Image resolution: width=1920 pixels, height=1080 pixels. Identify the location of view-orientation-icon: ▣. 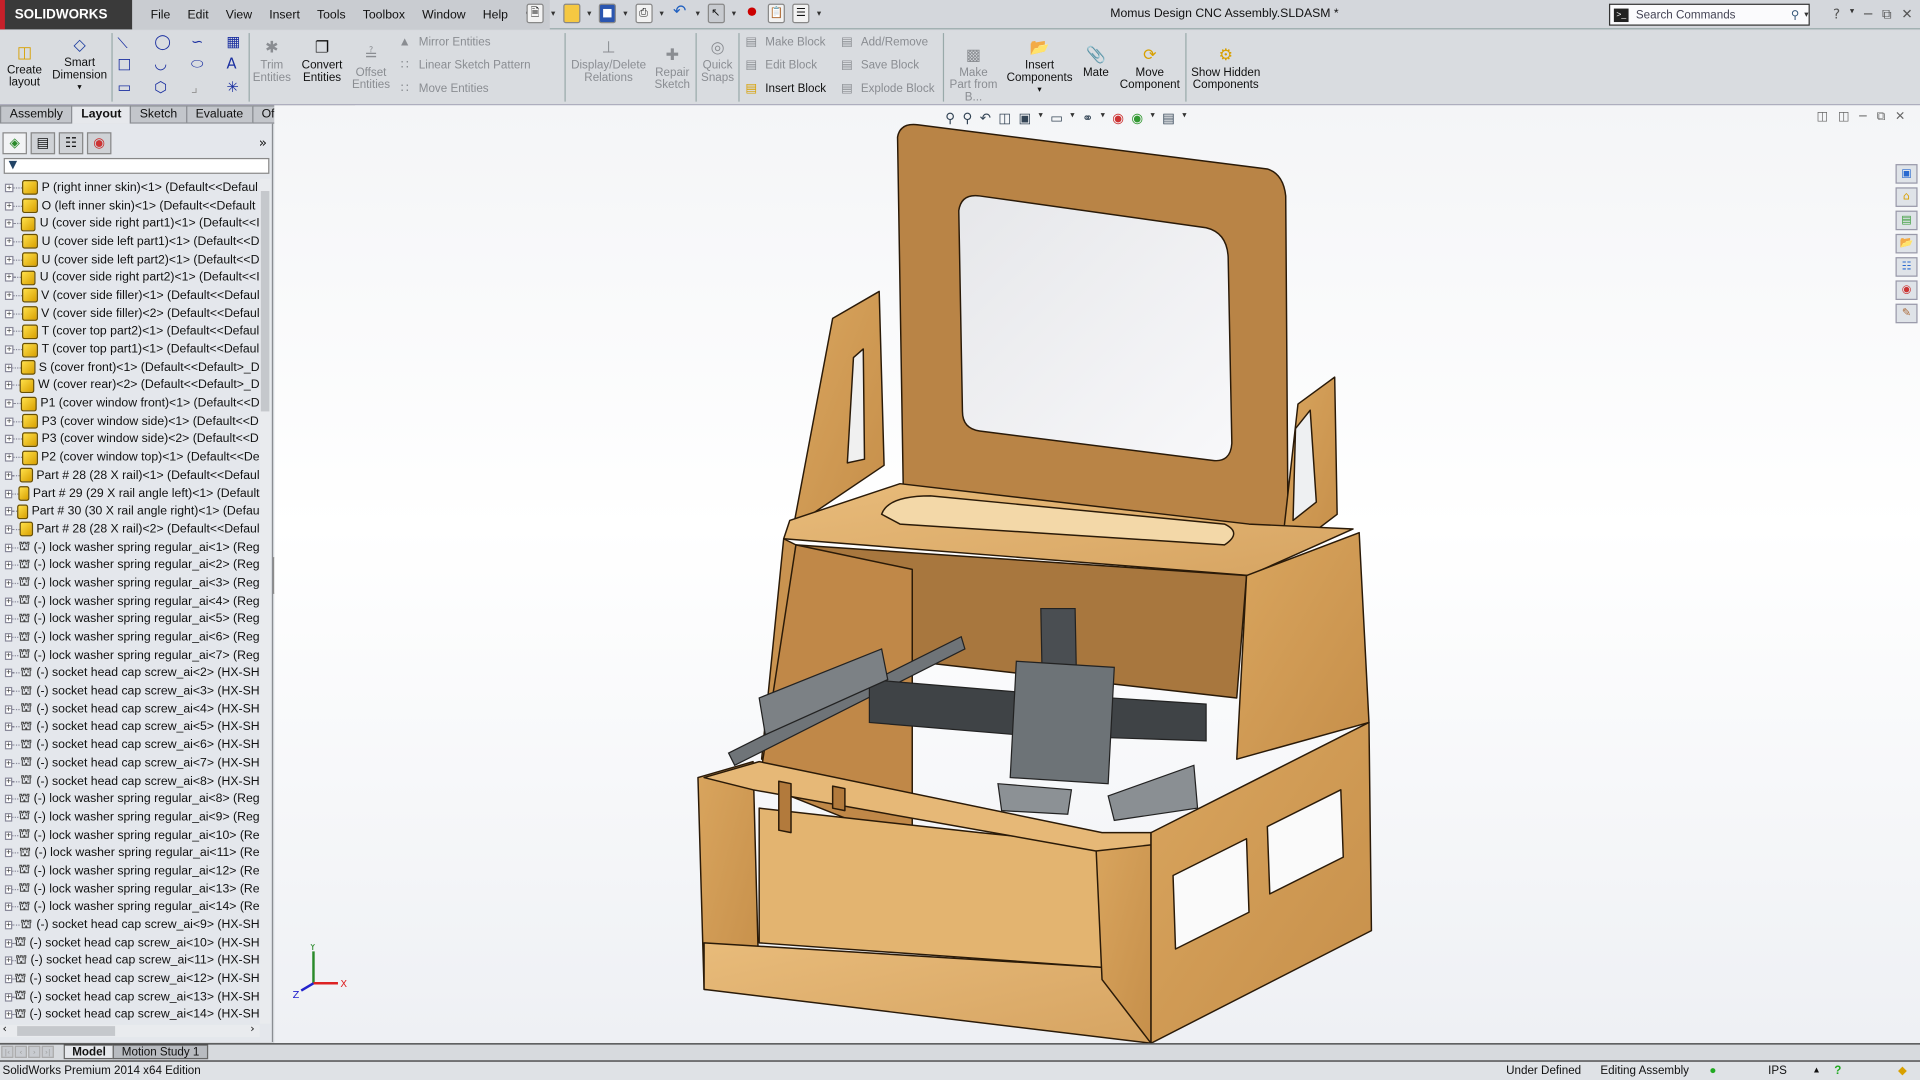
(1024, 118).